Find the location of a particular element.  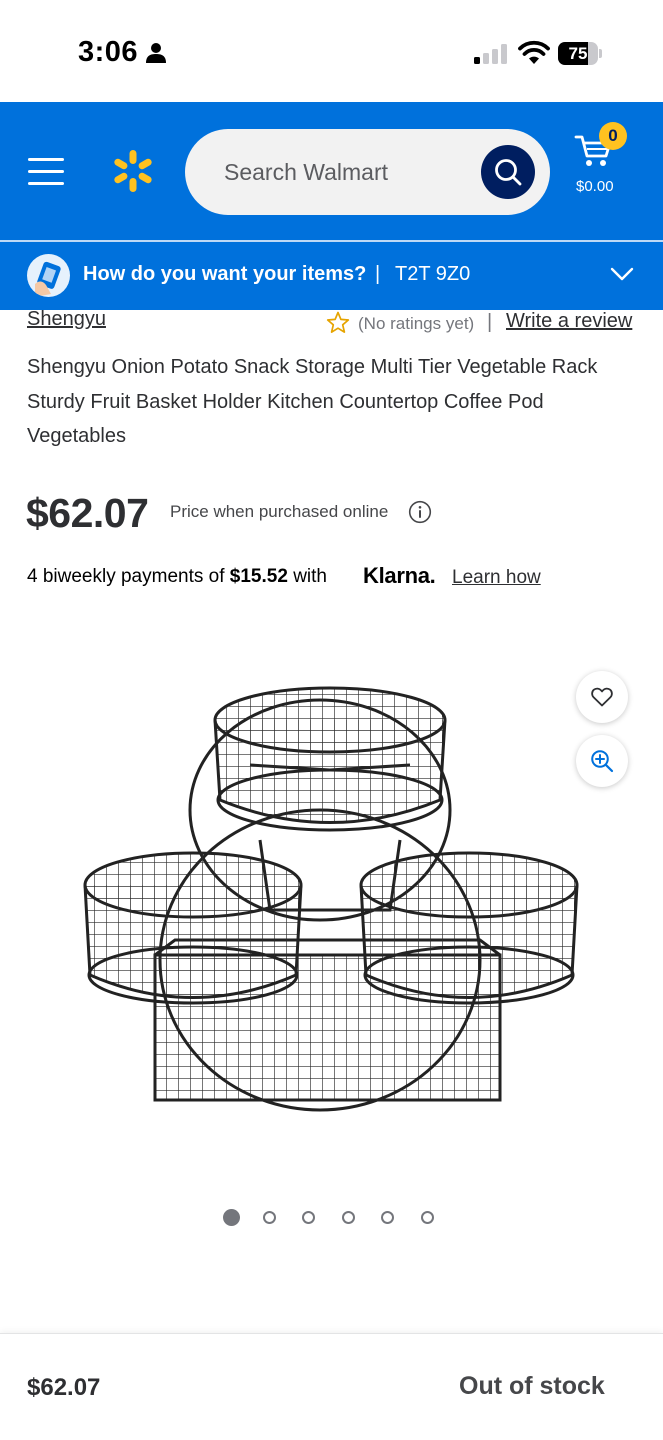

klarna-prefix: 4 biweekly payments of is located at coordinates (126, 576).